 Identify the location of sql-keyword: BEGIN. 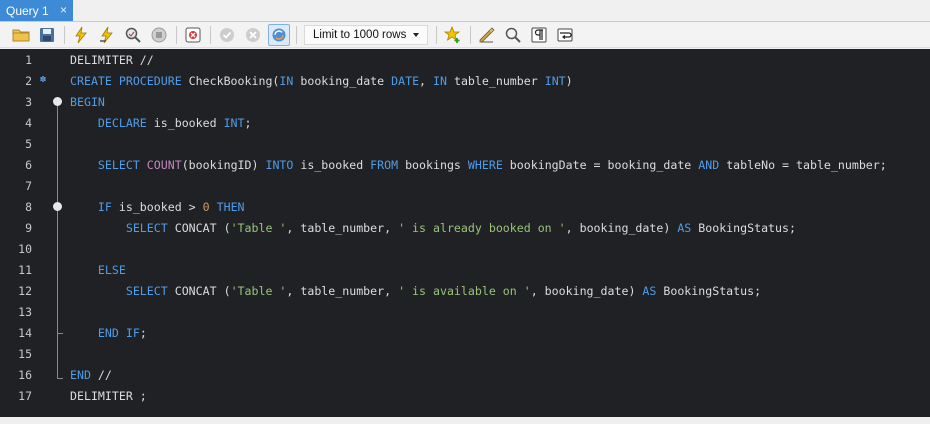
(87, 101).